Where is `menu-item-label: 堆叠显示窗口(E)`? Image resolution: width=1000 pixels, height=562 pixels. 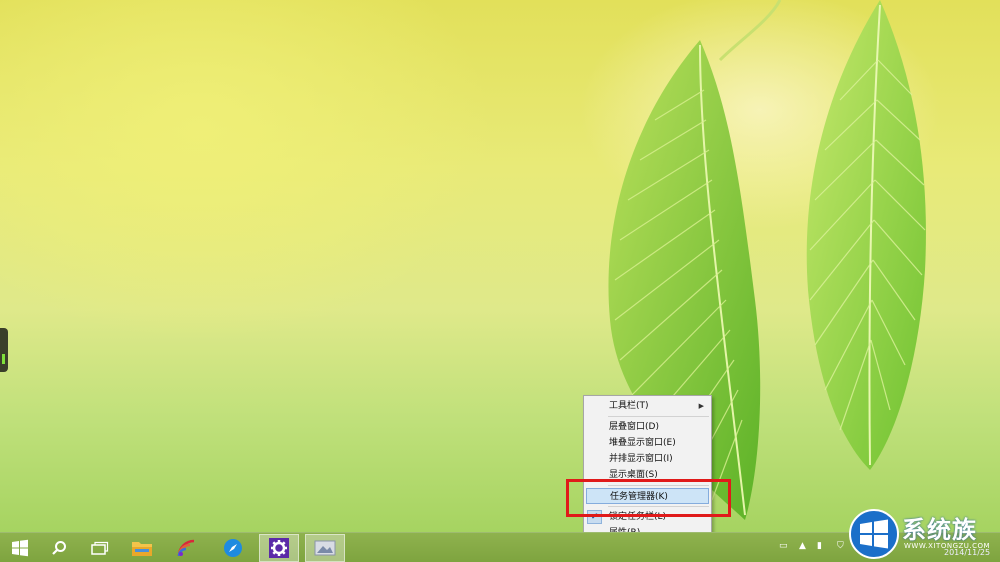 menu-item-label: 堆叠显示窗口(E) is located at coordinates (642, 443).